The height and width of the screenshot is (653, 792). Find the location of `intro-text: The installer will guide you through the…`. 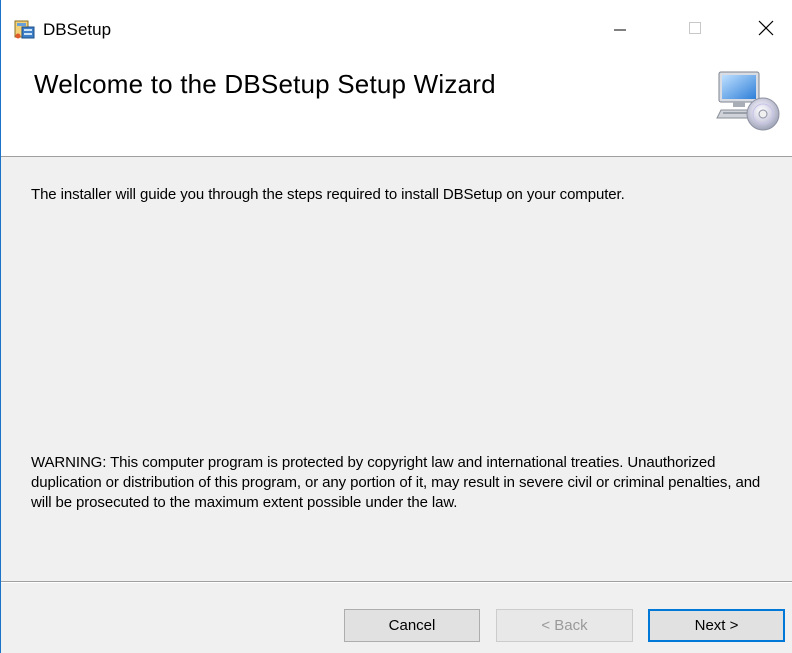

intro-text: The installer will guide you through the… is located at coordinates (328, 194).